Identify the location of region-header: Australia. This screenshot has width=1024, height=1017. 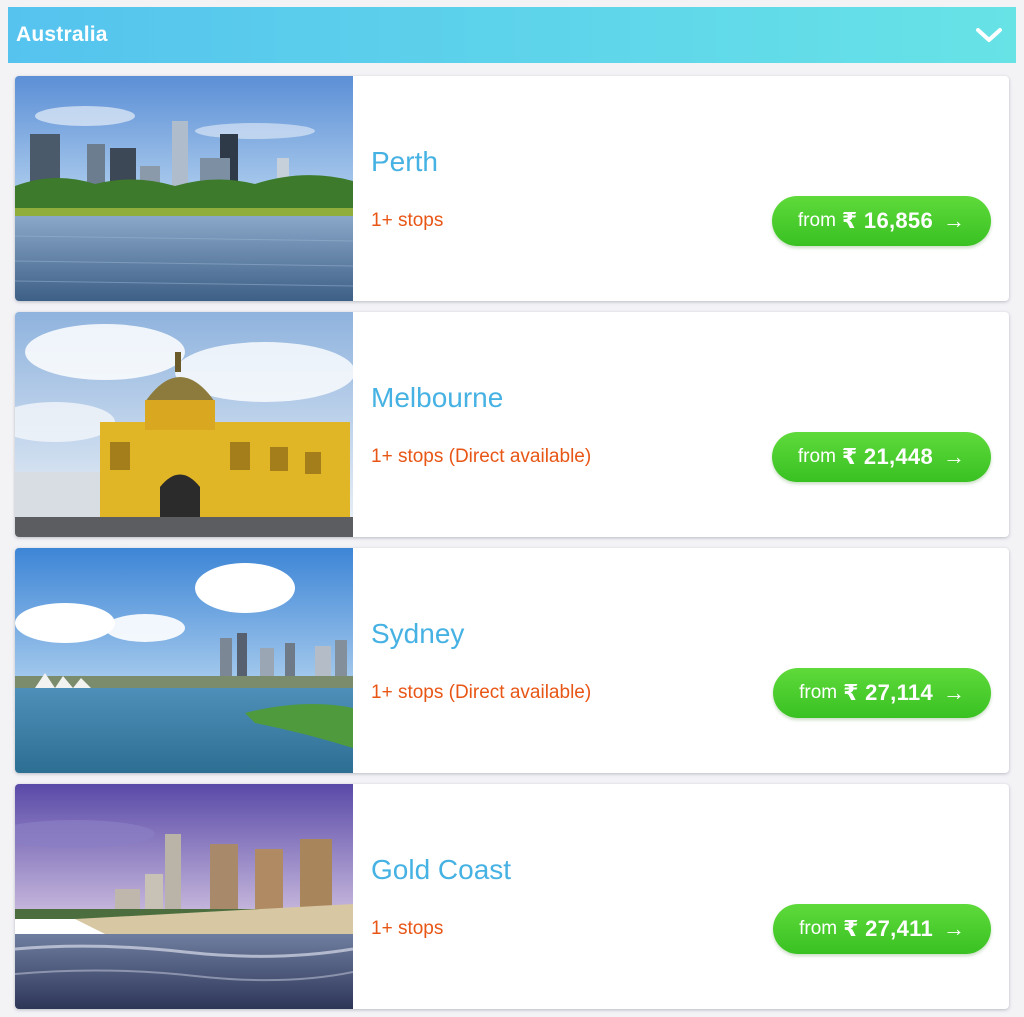
(512, 35).